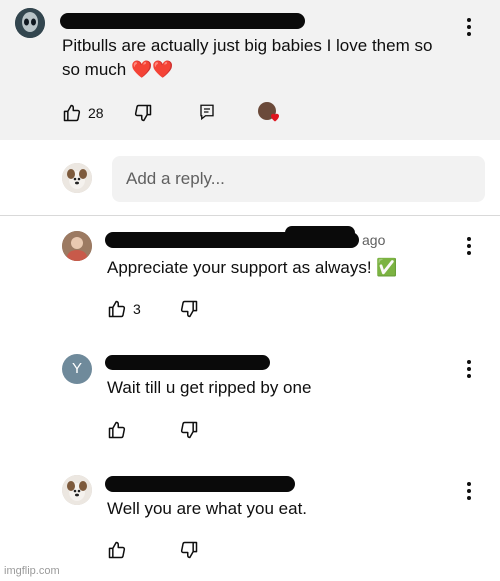 The width and height of the screenshot is (500, 581). What do you see at coordinates (209, 387) in the screenshot?
I see `reply-text: Wait till u get ripped by one` at bounding box center [209, 387].